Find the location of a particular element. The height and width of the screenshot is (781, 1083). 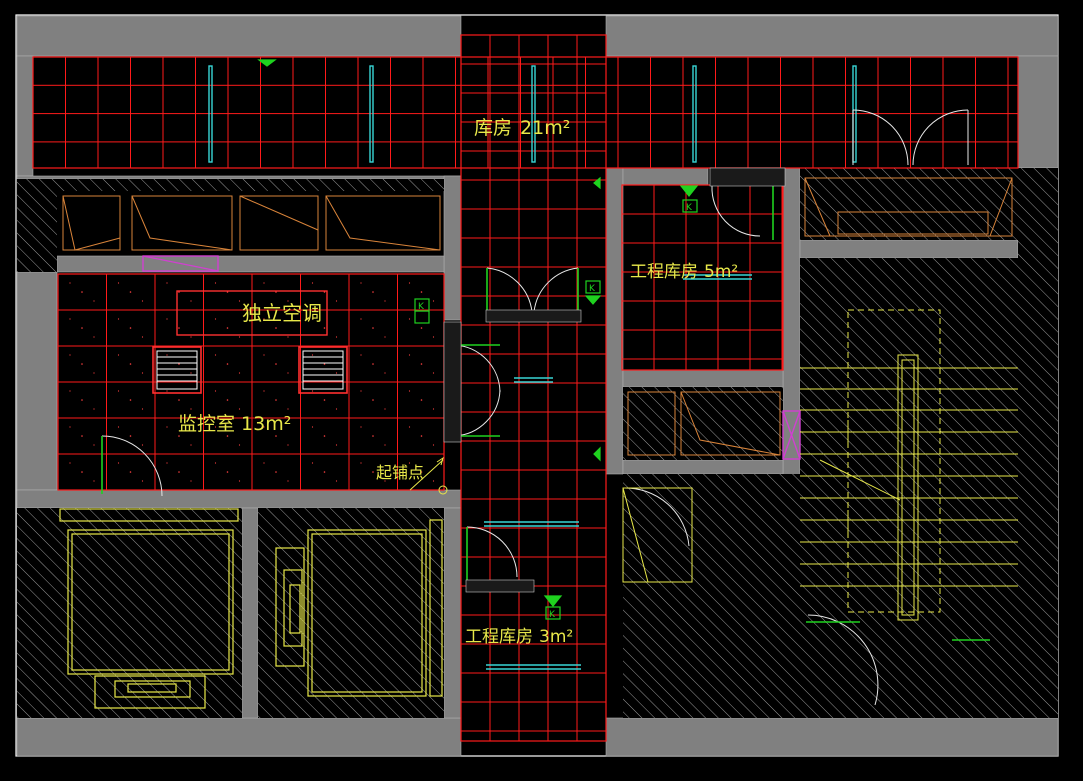

paving-start-label: 起铺点 is located at coordinates (400, 472).